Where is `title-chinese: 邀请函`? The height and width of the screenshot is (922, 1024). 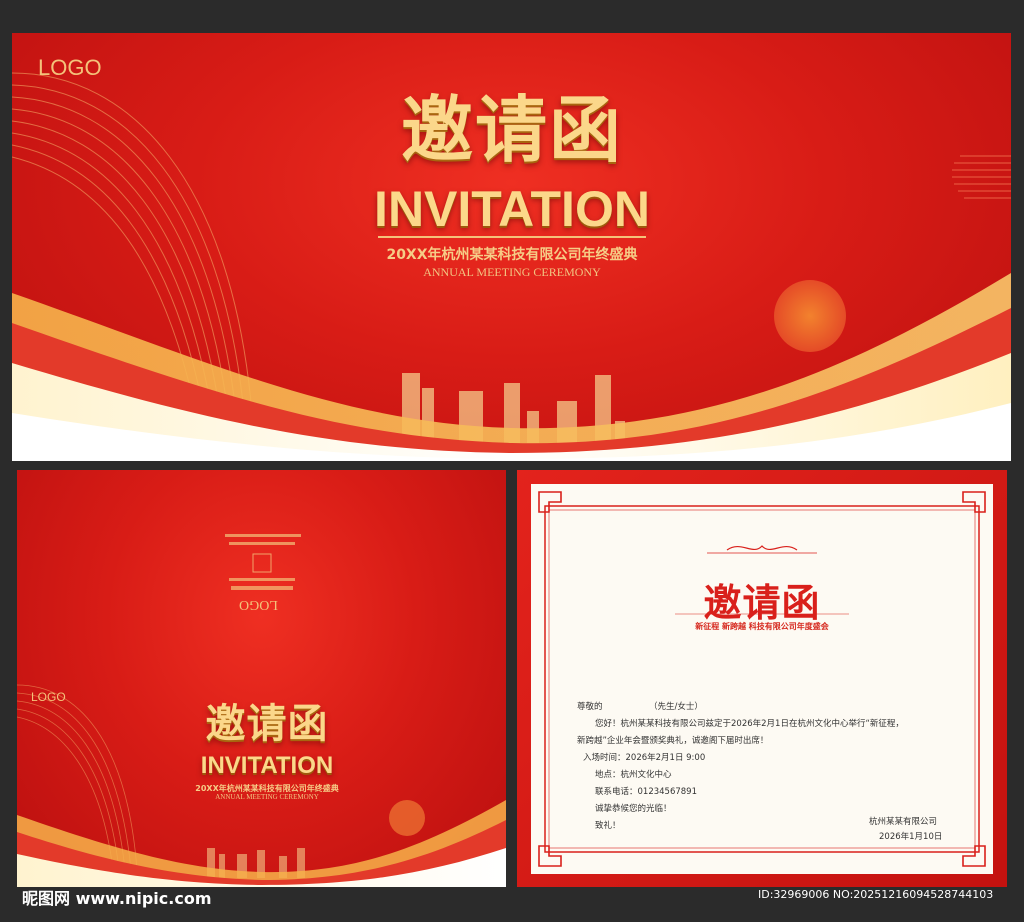 title-chinese: 邀请函 is located at coordinates (511, 130).